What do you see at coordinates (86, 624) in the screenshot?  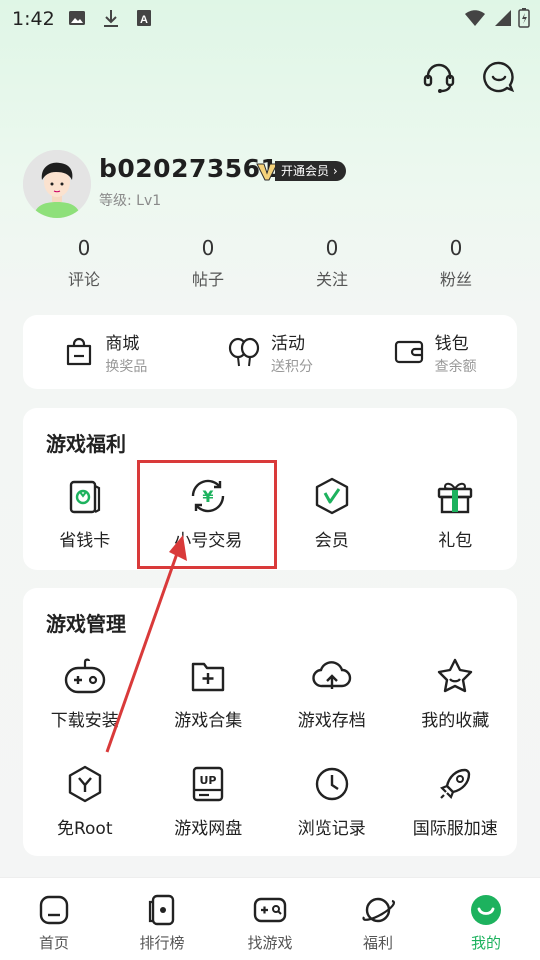 I see `manage-title: 游戏管理` at bounding box center [86, 624].